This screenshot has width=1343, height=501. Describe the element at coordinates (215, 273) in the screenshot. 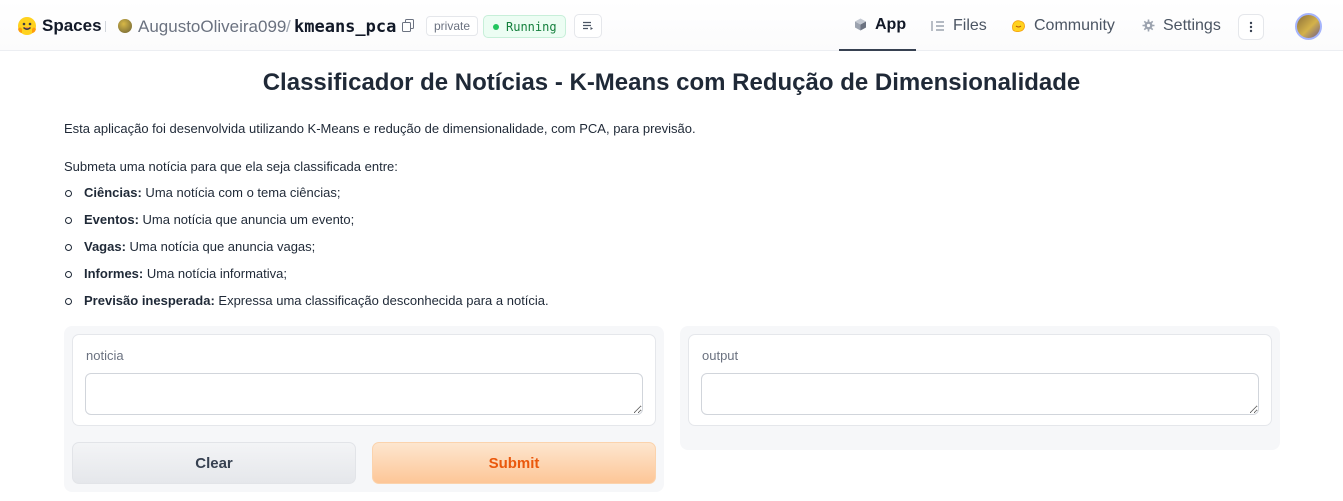

I see `category-description: Uma notícia informativa;` at that location.